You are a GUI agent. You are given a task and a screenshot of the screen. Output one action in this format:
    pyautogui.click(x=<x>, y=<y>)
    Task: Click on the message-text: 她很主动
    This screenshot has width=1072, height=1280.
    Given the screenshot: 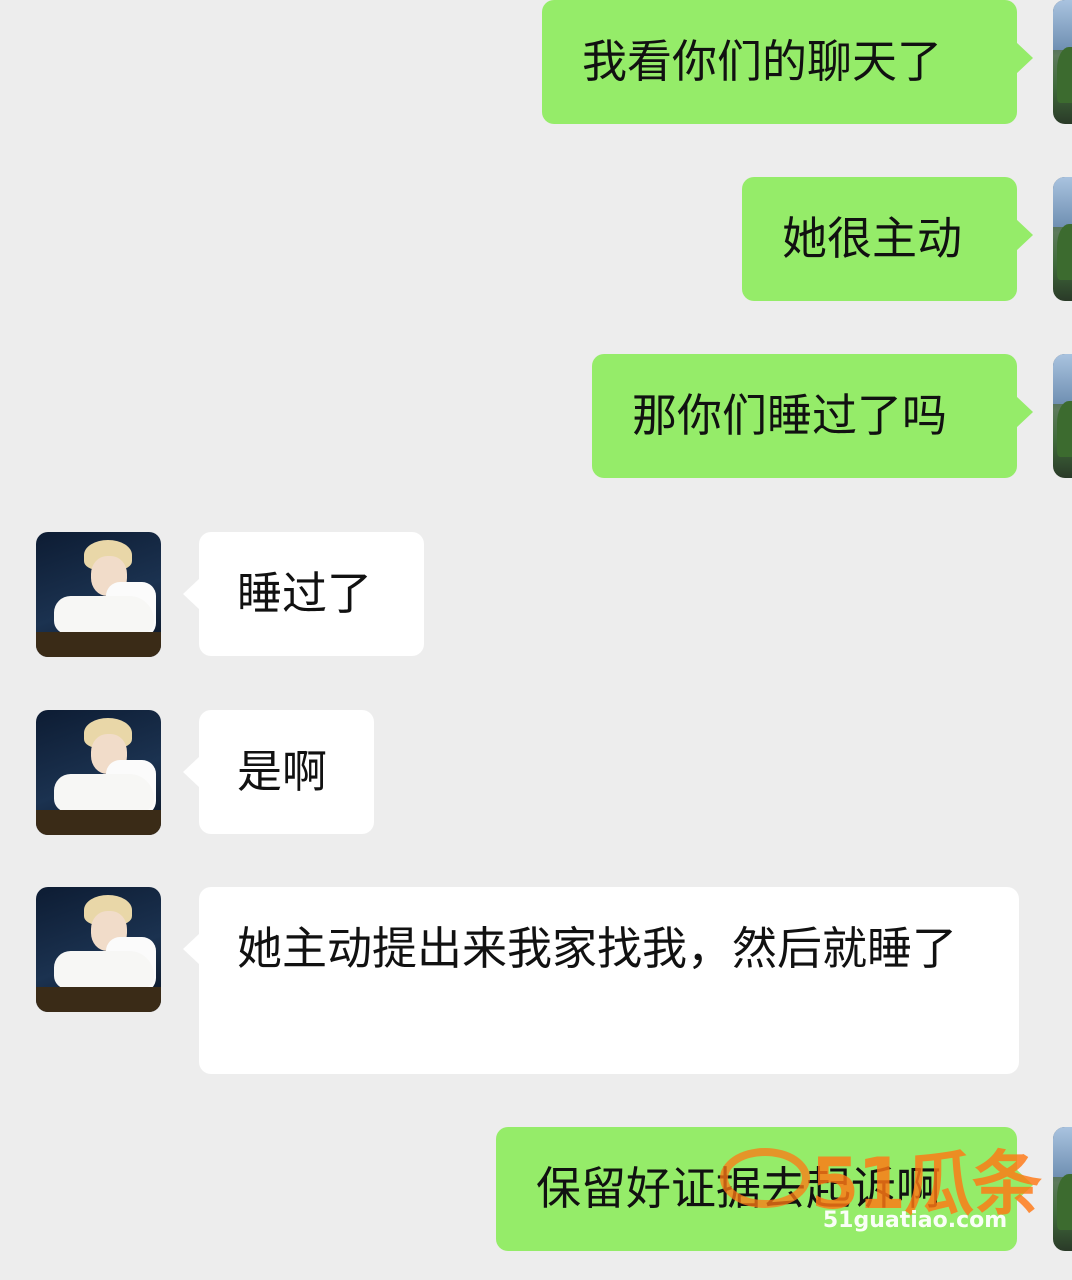 What is the action you would take?
    pyautogui.click(x=872, y=238)
    